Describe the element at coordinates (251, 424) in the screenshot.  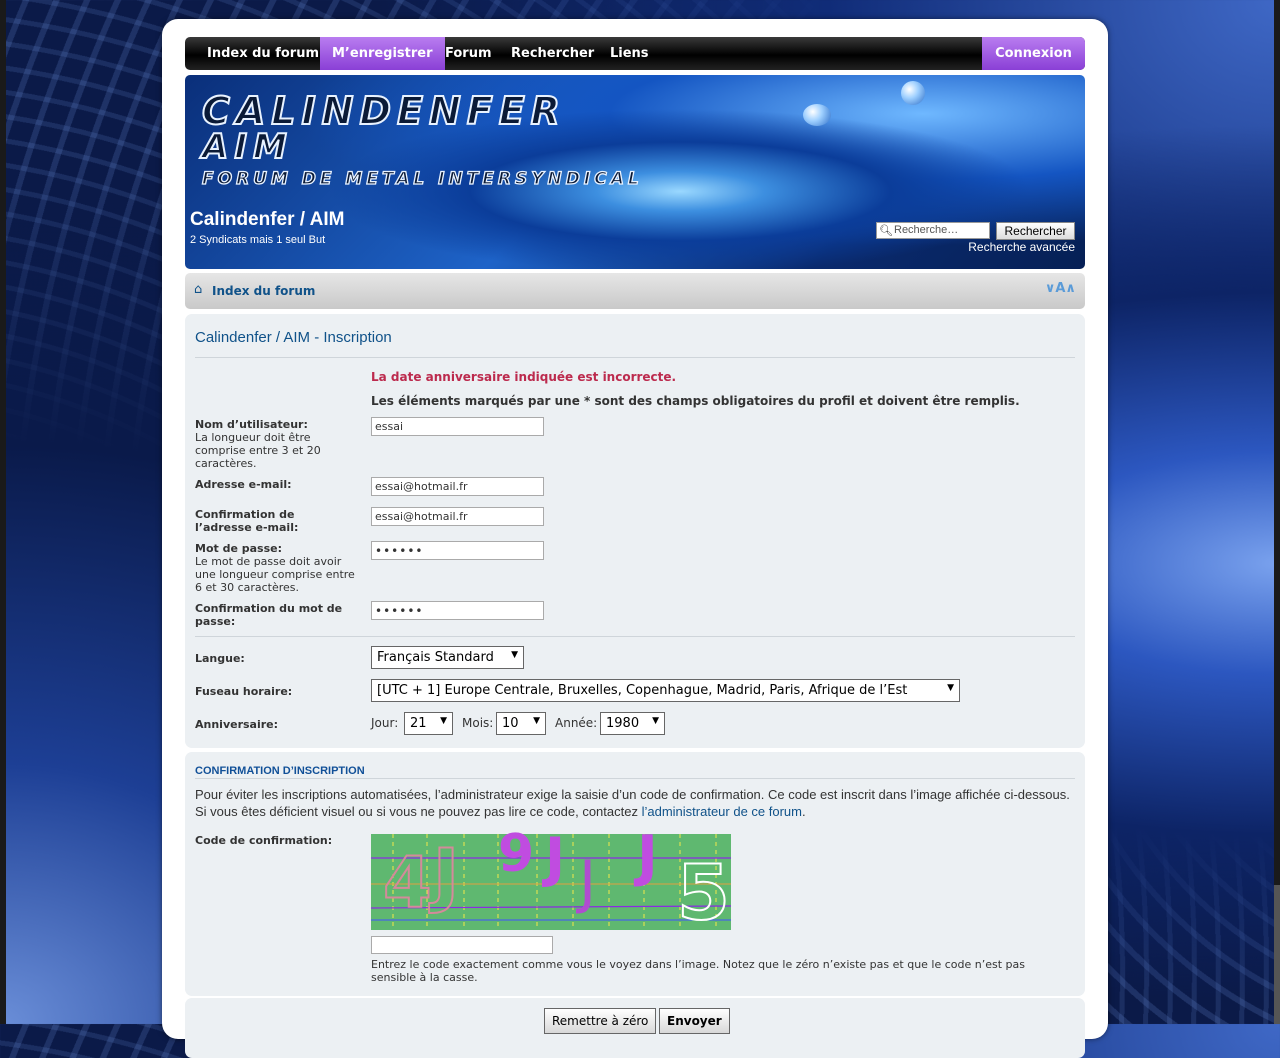
I see `username-label: Nom d’utilisateur:` at that location.